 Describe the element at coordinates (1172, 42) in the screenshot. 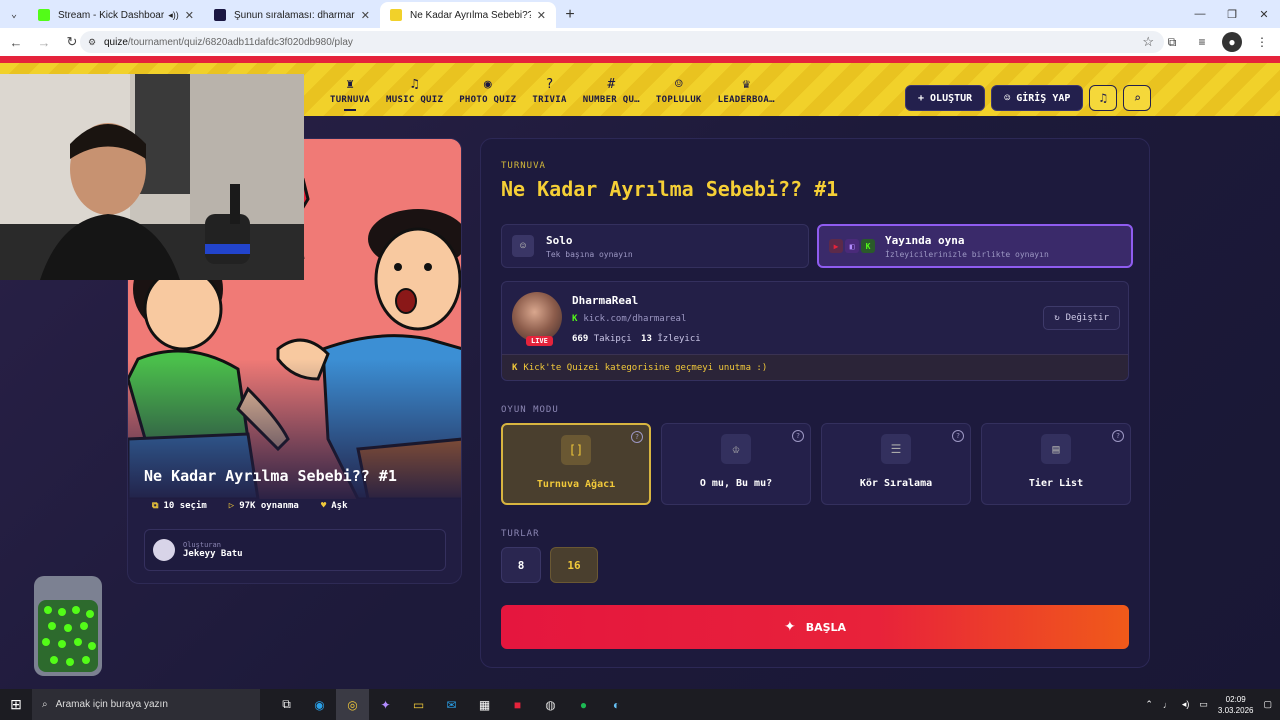

I see `extensions-icon: ⧉` at that location.